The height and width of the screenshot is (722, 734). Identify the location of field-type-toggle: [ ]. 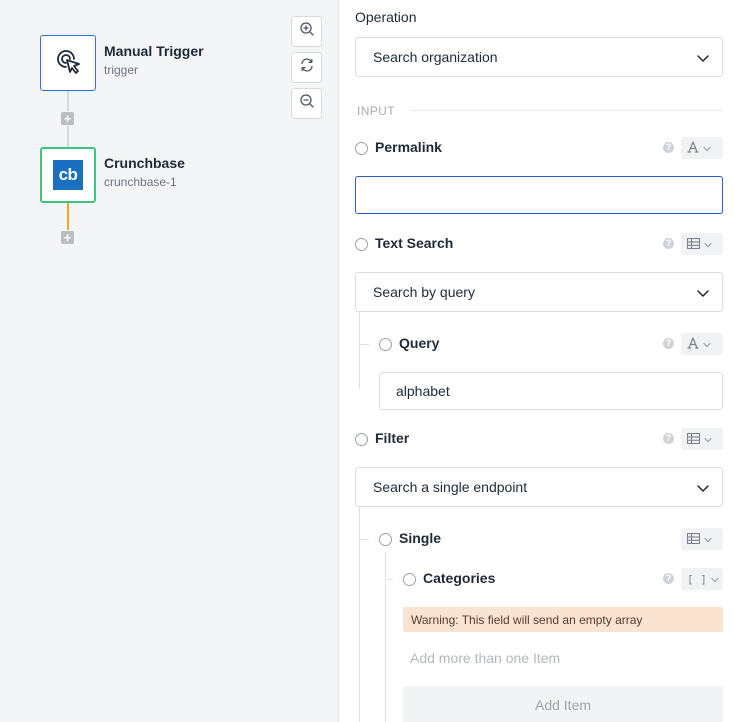
(702, 579).